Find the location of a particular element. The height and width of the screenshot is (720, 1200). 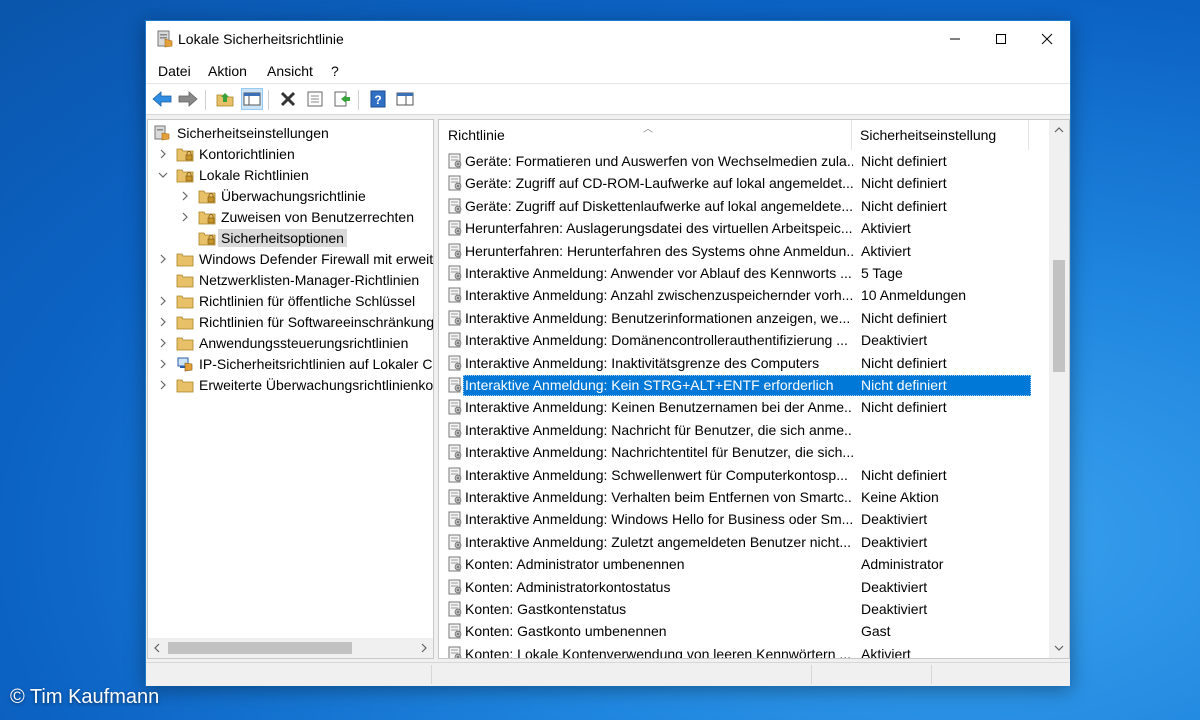

tree-item-benutzerrechte: Zuweisen von Benutzerrechten is located at coordinates (296, 216).